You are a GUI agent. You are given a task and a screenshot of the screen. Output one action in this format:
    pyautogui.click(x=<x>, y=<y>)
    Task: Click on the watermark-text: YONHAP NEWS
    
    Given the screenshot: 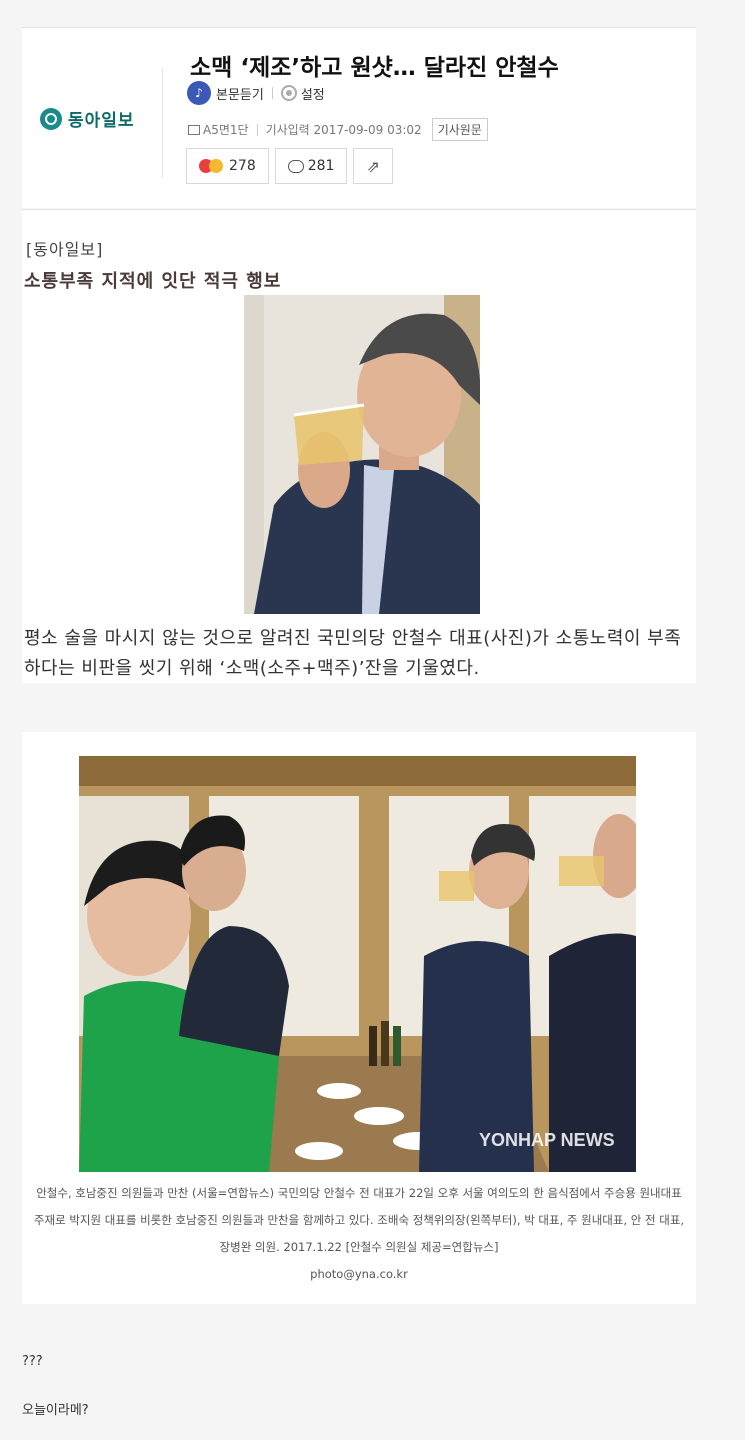 What is the action you would take?
    pyautogui.click(x=547, y=1140)
    